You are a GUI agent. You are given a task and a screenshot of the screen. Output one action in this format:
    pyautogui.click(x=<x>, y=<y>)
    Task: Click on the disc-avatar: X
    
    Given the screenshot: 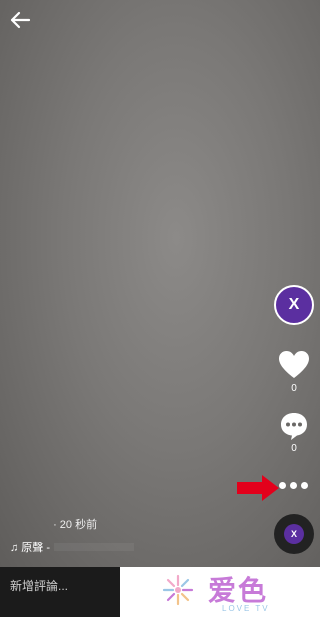 What is the action you would take?
    pyautogui.click(x=294, y=534)
    